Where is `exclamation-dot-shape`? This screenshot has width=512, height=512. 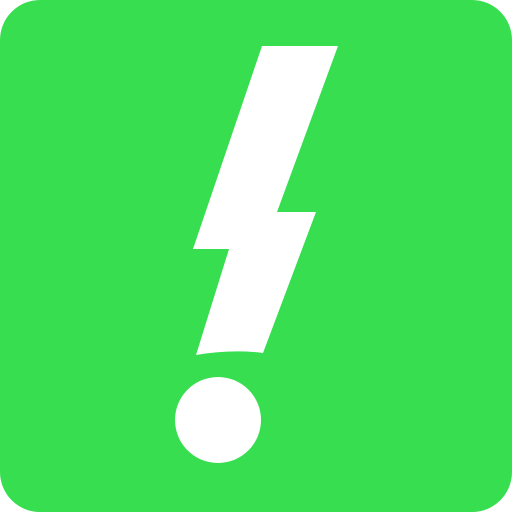 exclamation-dot-shape is located at coordinates (218, 420).